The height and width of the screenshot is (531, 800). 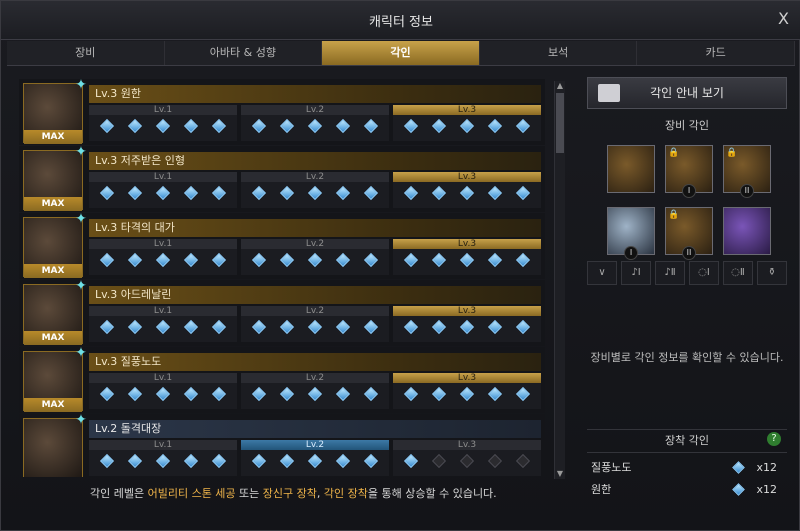 What do you see at coordinates (687, 468) in the screenshot?
I see `installed-engraving-row: 질풍노도 x12` at bounding box center [687, 468].